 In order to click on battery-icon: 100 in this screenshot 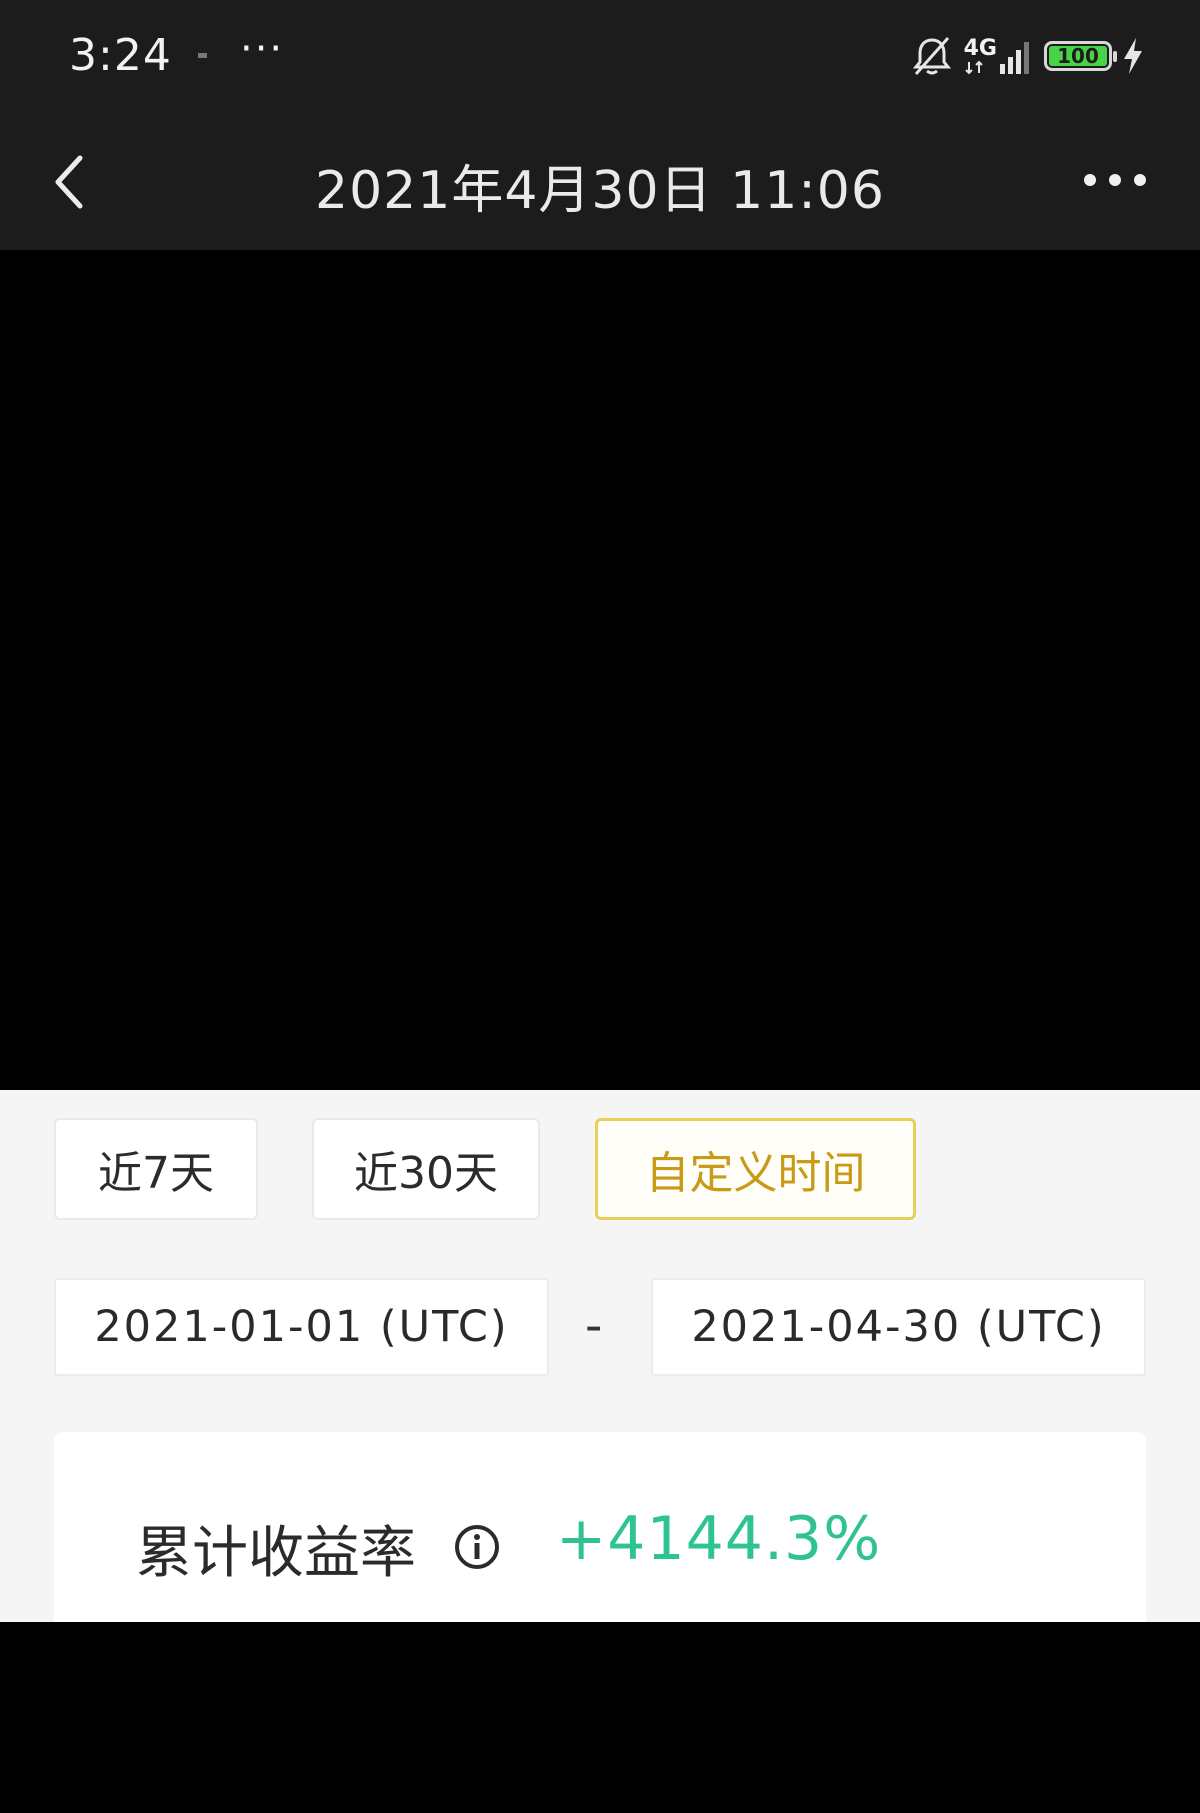, I will do `click(1080, 56)`.